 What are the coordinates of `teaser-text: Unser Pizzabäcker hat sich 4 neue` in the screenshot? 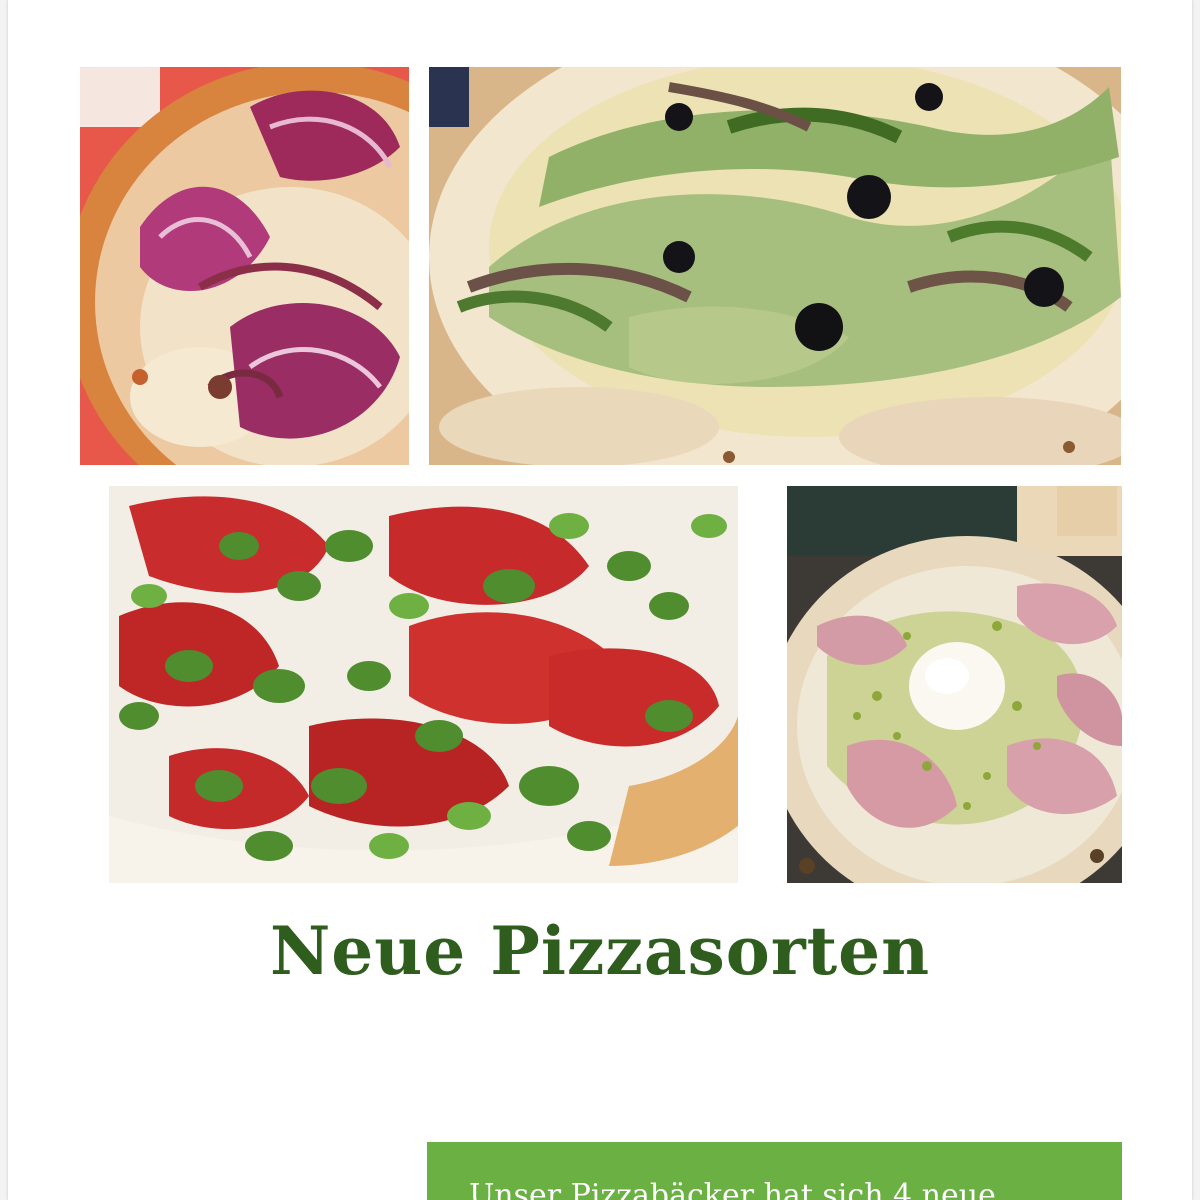 It's located at (732, 1189).